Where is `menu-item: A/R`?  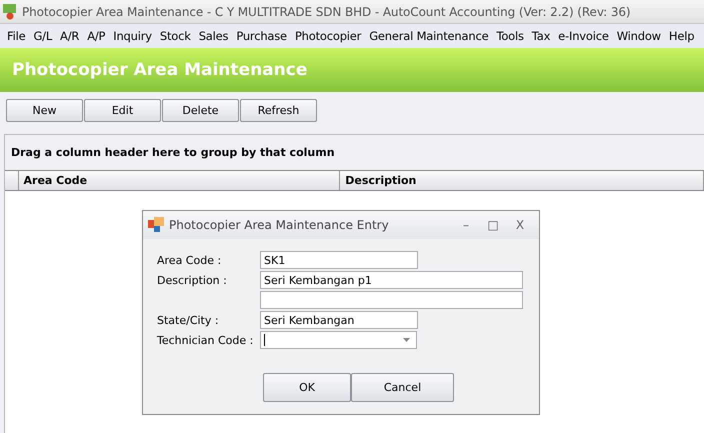
menu-item: A/R is located at coordinates (70, 36).